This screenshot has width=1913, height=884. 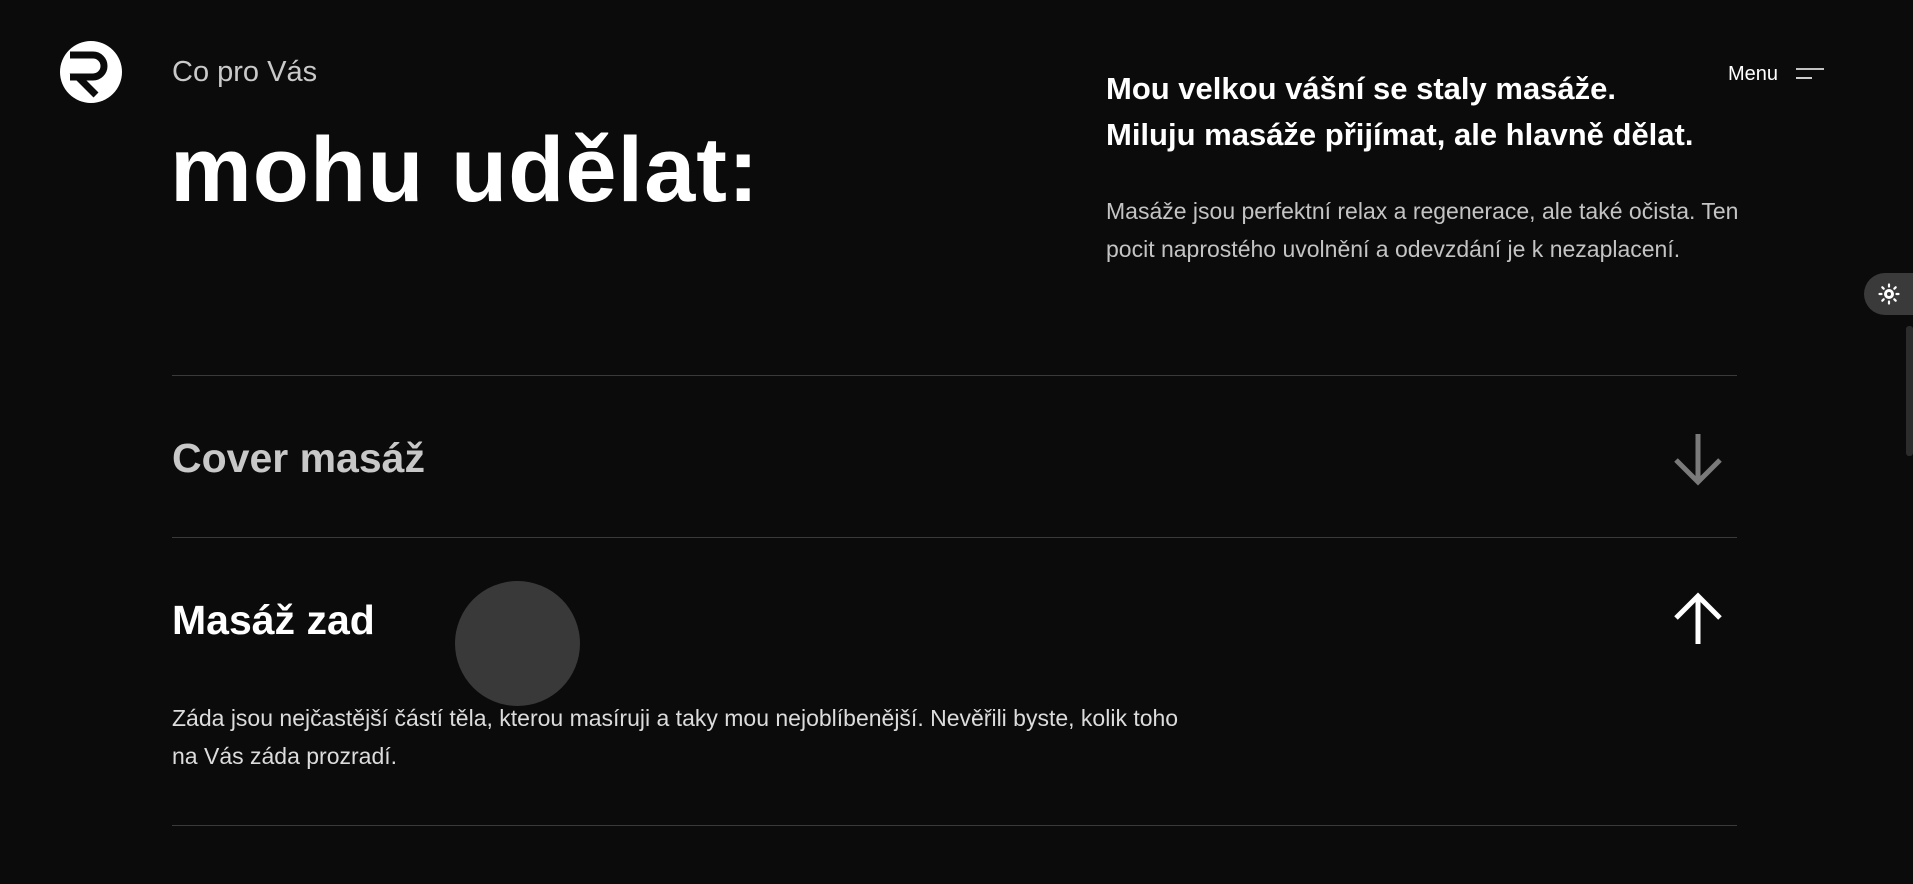 I want to click on custom-cursor, so click(x=517, y=643).